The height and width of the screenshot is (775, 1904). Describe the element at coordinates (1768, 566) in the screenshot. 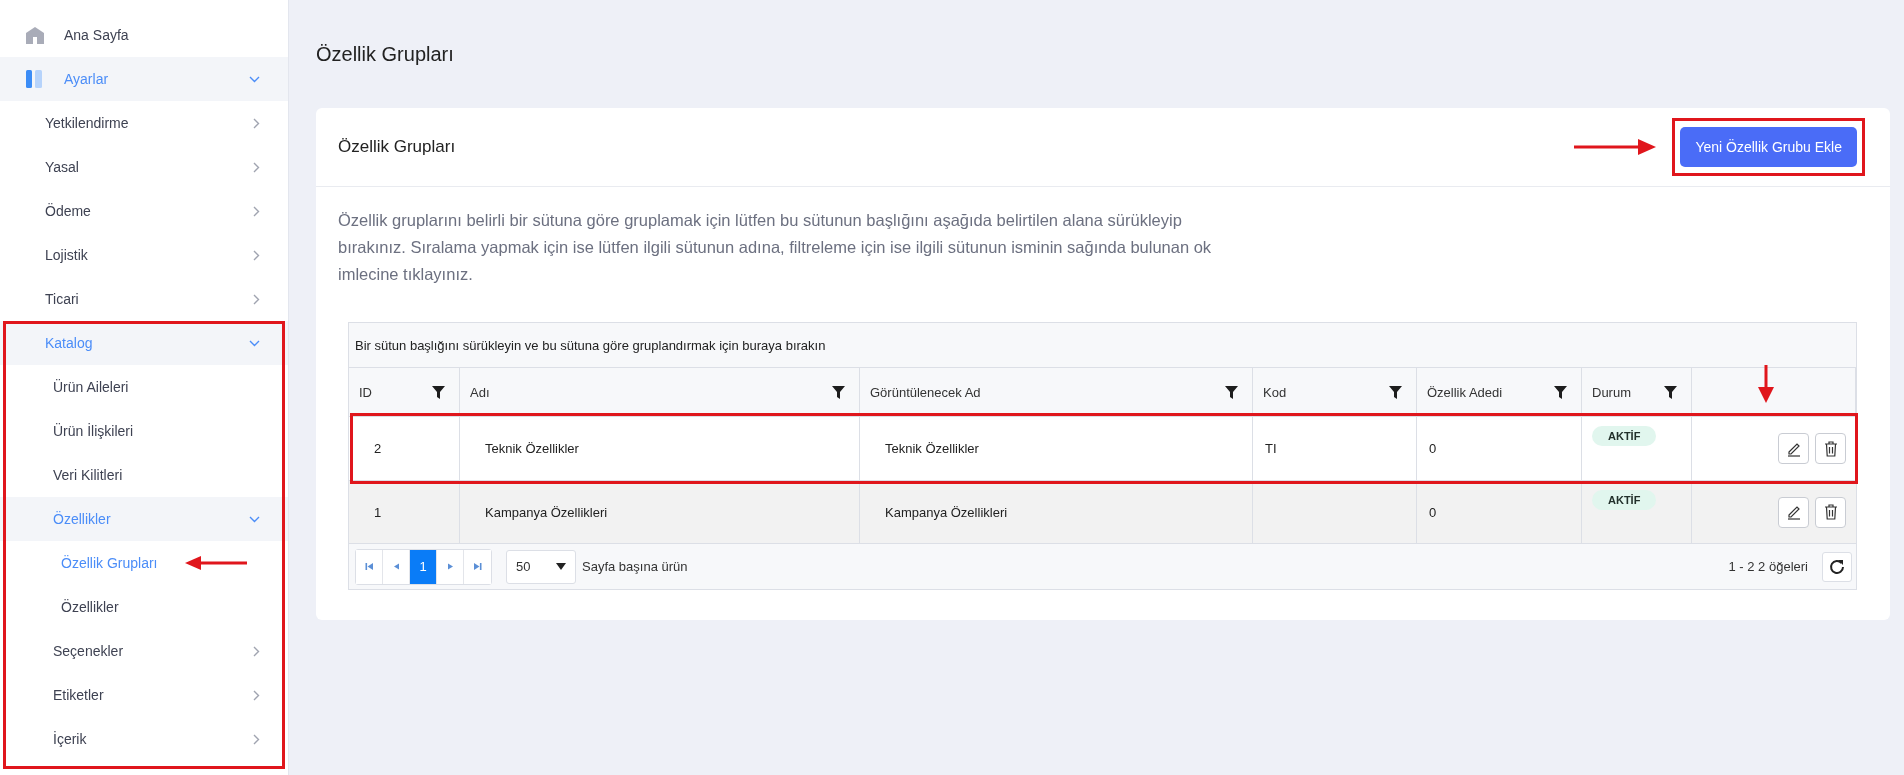

I see `pager-summary: 1 - 2 2 öğeleri` at that location.